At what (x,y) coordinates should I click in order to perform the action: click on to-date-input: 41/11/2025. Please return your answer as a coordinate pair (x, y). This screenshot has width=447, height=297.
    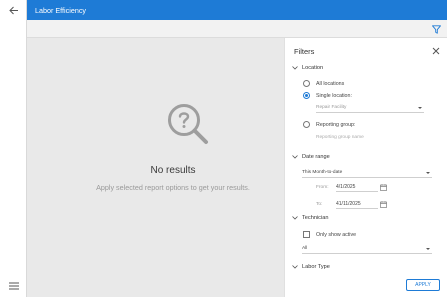
    Looking at the image, I should click on (357, 204).